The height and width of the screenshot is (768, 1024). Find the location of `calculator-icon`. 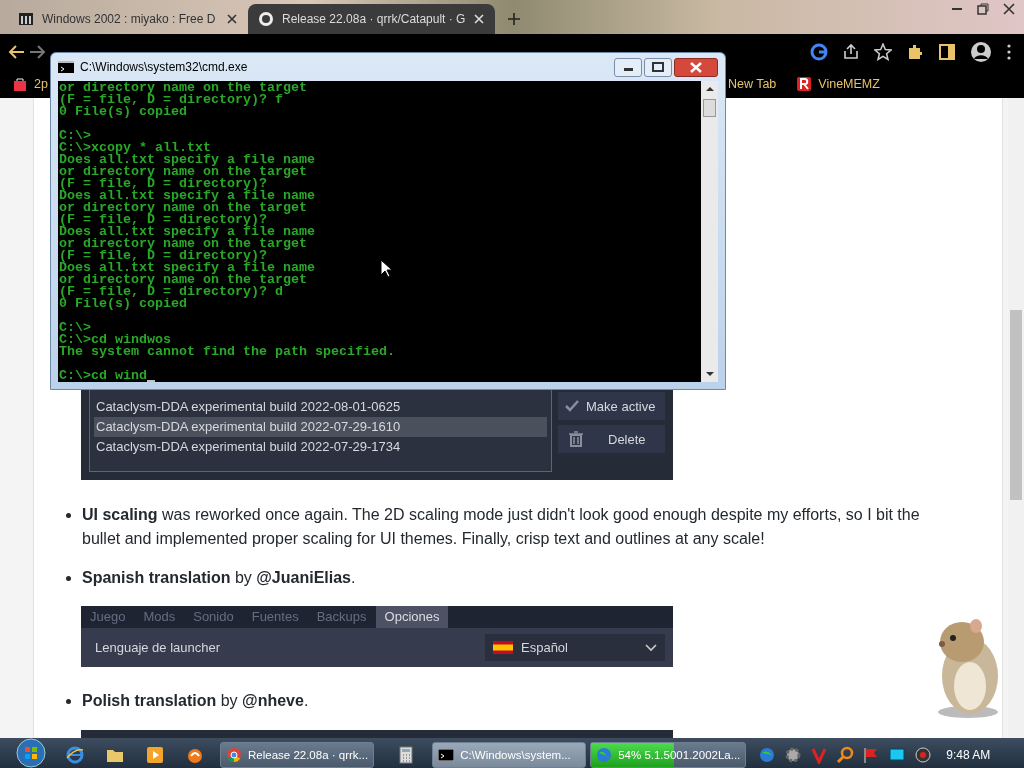

calculator-icon is located at coordinates (406, 755).